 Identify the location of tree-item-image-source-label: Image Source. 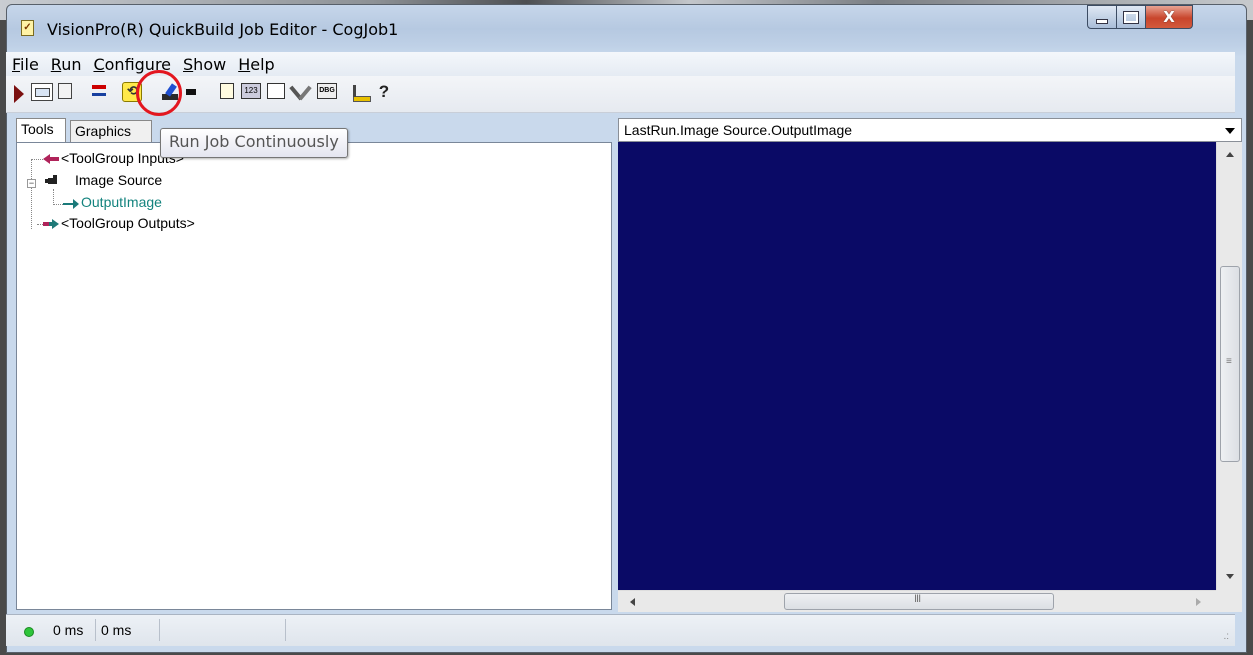
(119, 180).